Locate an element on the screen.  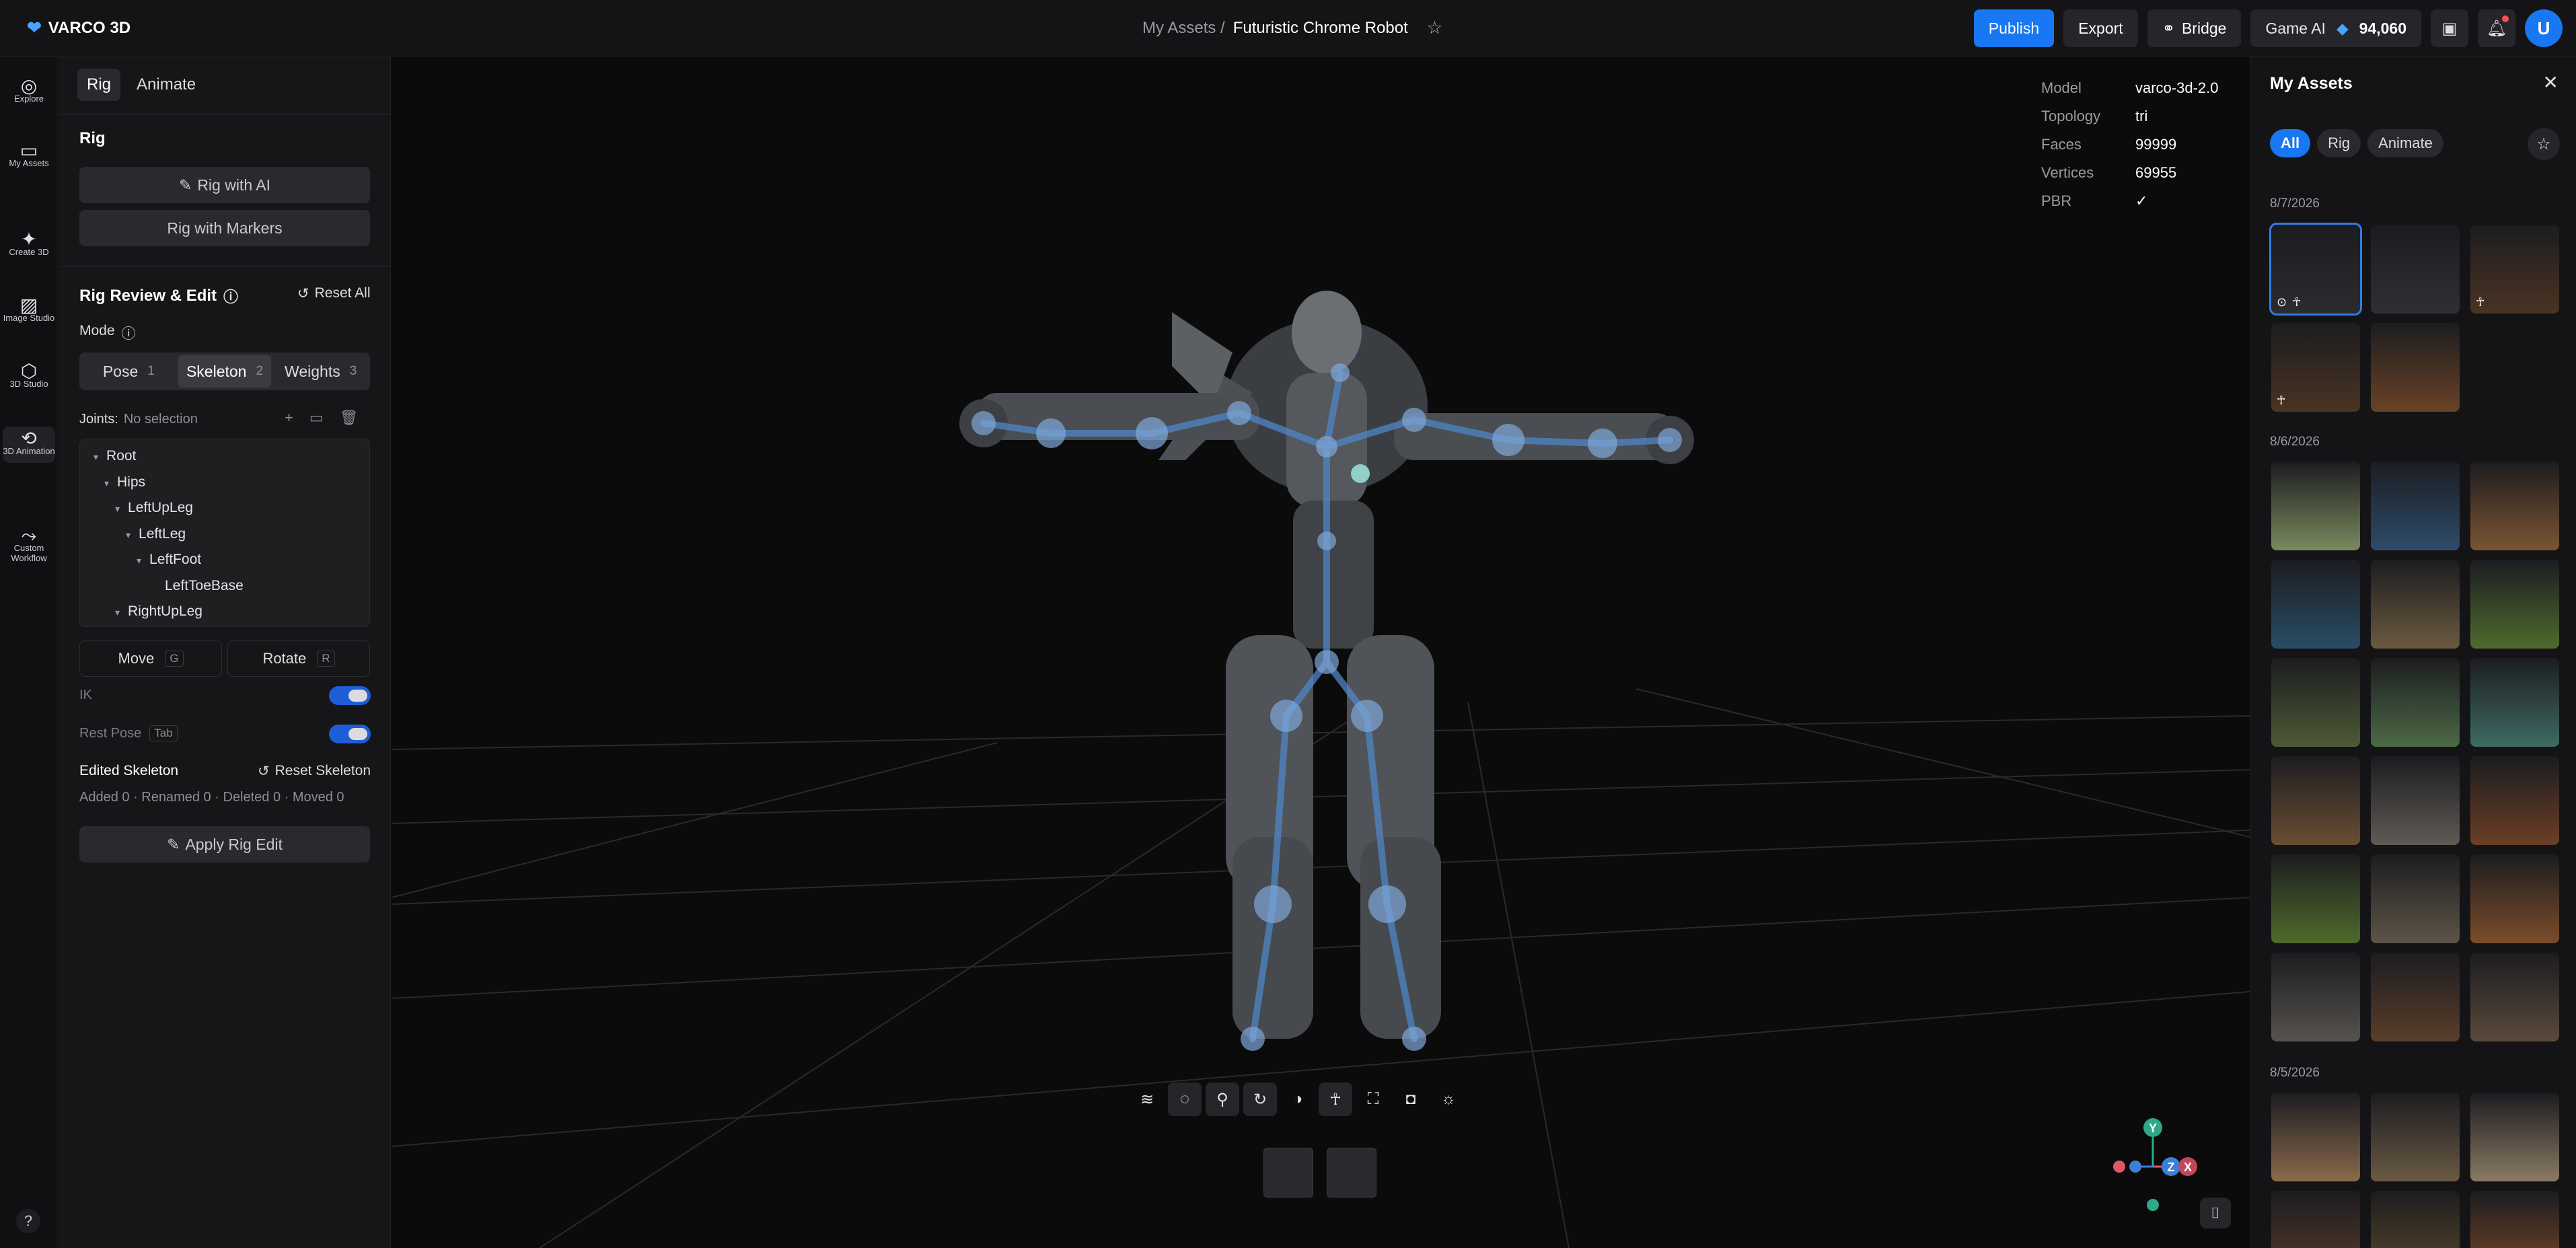
variant-thumb-texture is located at coordinates (1351, 1173).